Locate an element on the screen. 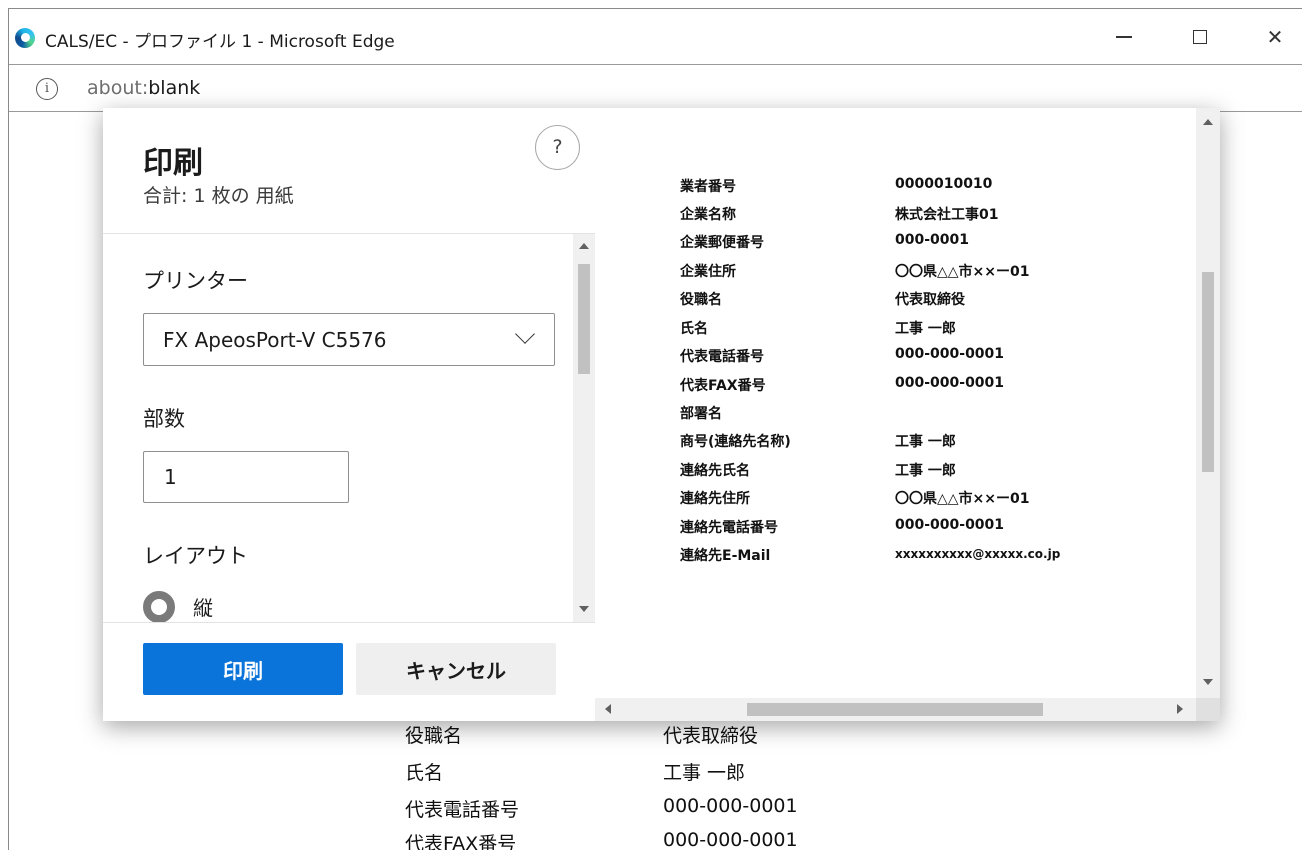 This screenshot has height=850, width=1302. printer-select: FX ApeosPort-V C5576 is located at coordinates (349, 339).